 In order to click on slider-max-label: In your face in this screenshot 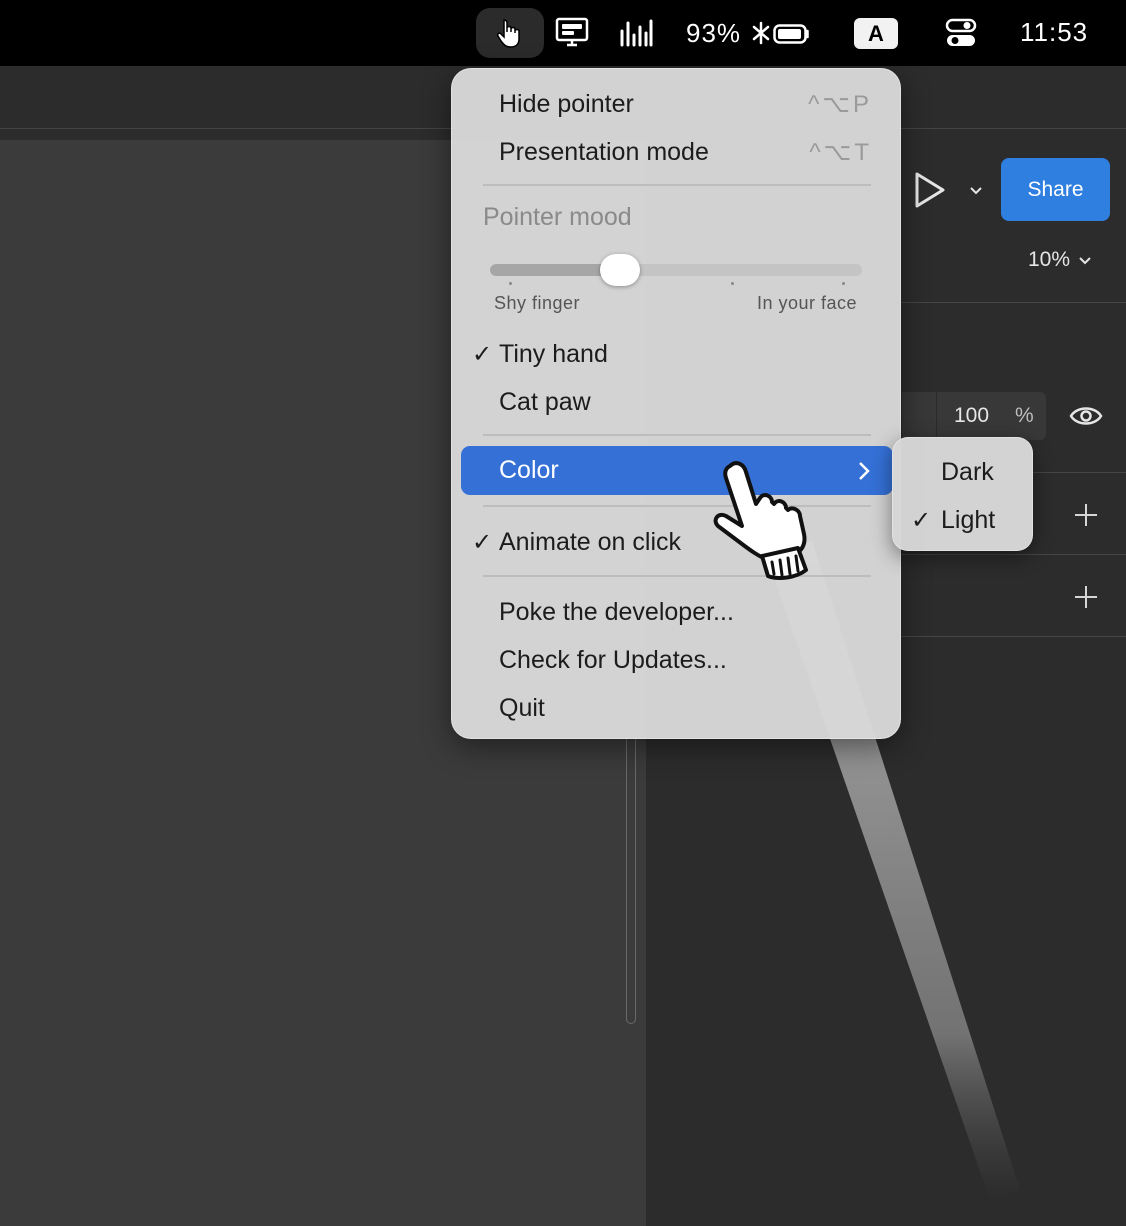, I will do `click(806, 303)`.